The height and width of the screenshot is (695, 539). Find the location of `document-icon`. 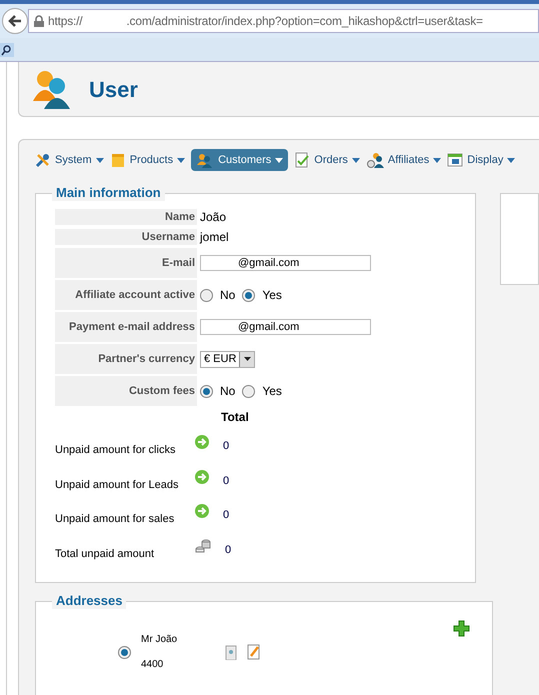

document-icon is located at coordinates (302, 160).